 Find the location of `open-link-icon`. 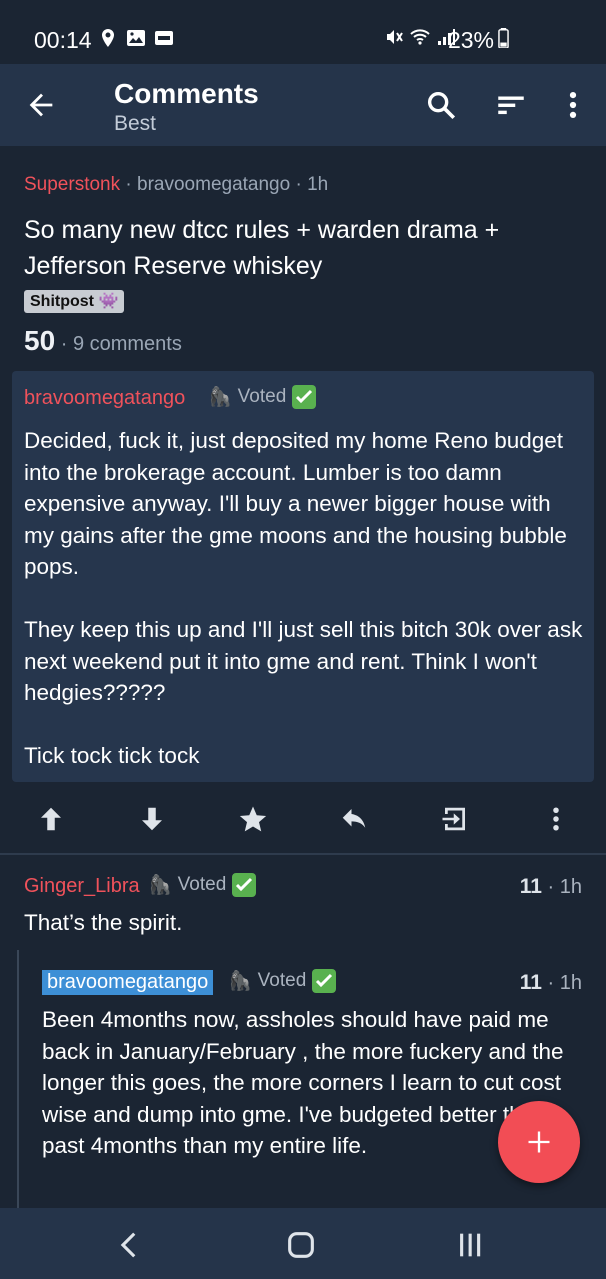

open-link-icon is located at coordinates (455, 819).